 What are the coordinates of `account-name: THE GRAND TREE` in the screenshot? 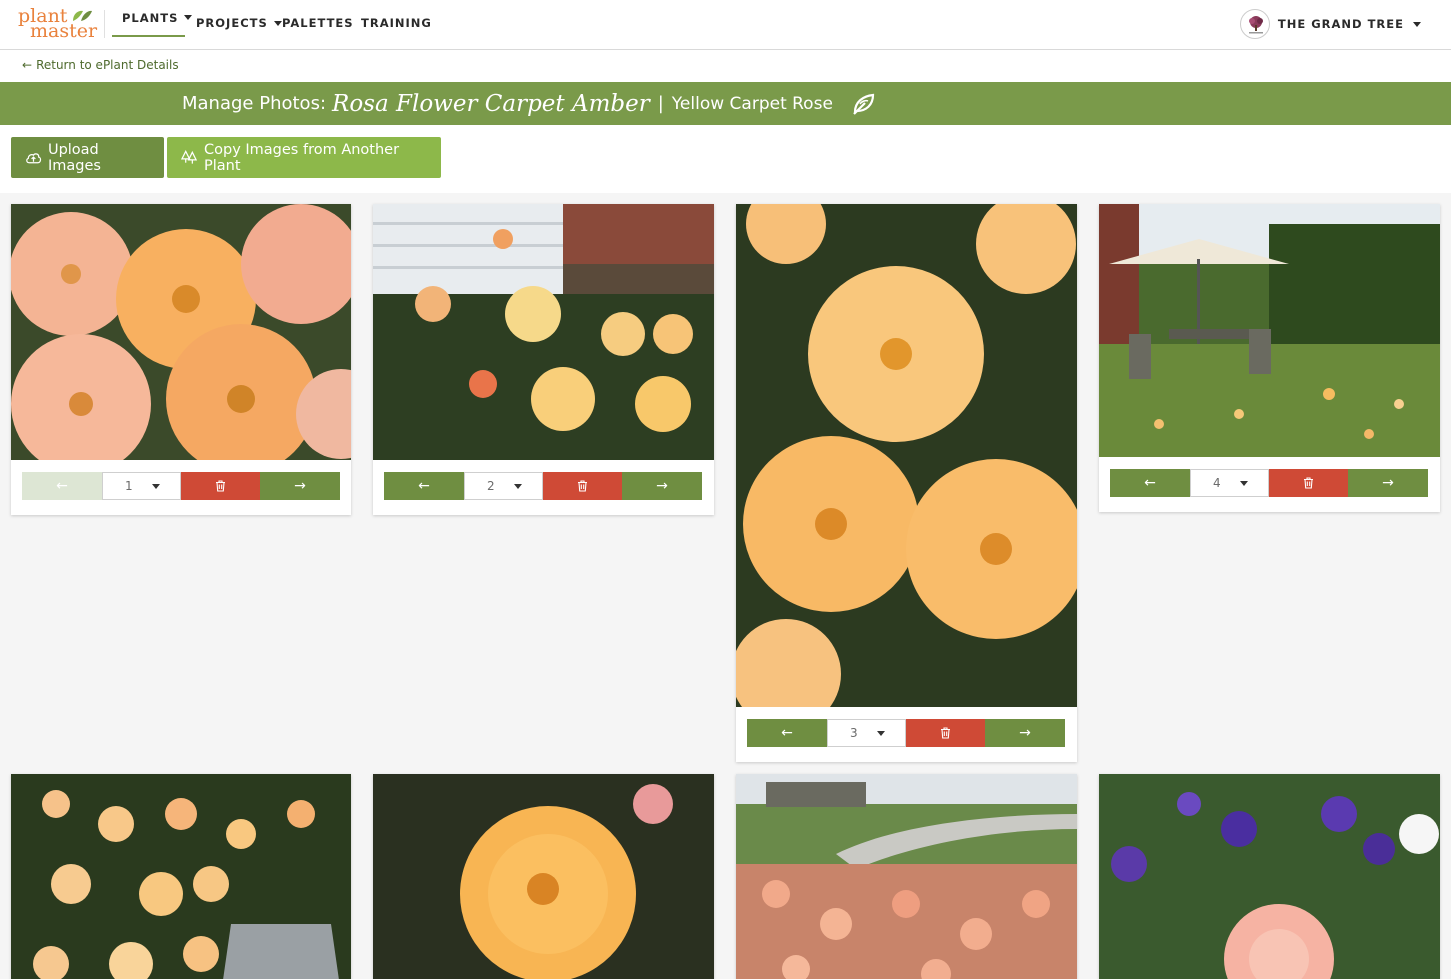 It's located at (1340, 24).